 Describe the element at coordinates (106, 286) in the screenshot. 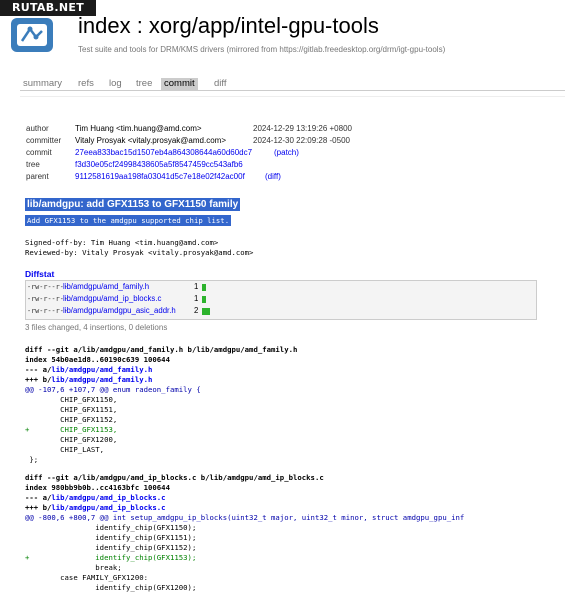

I see `diffstat-file-link: lib/amdgpu/amd_family.h` at that location.